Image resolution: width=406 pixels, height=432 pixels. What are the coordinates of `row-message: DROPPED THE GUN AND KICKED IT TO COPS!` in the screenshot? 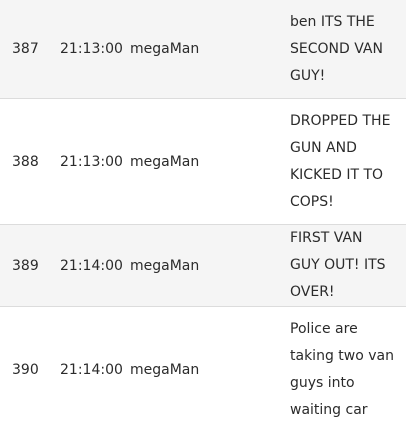 It's located at (348, 162).